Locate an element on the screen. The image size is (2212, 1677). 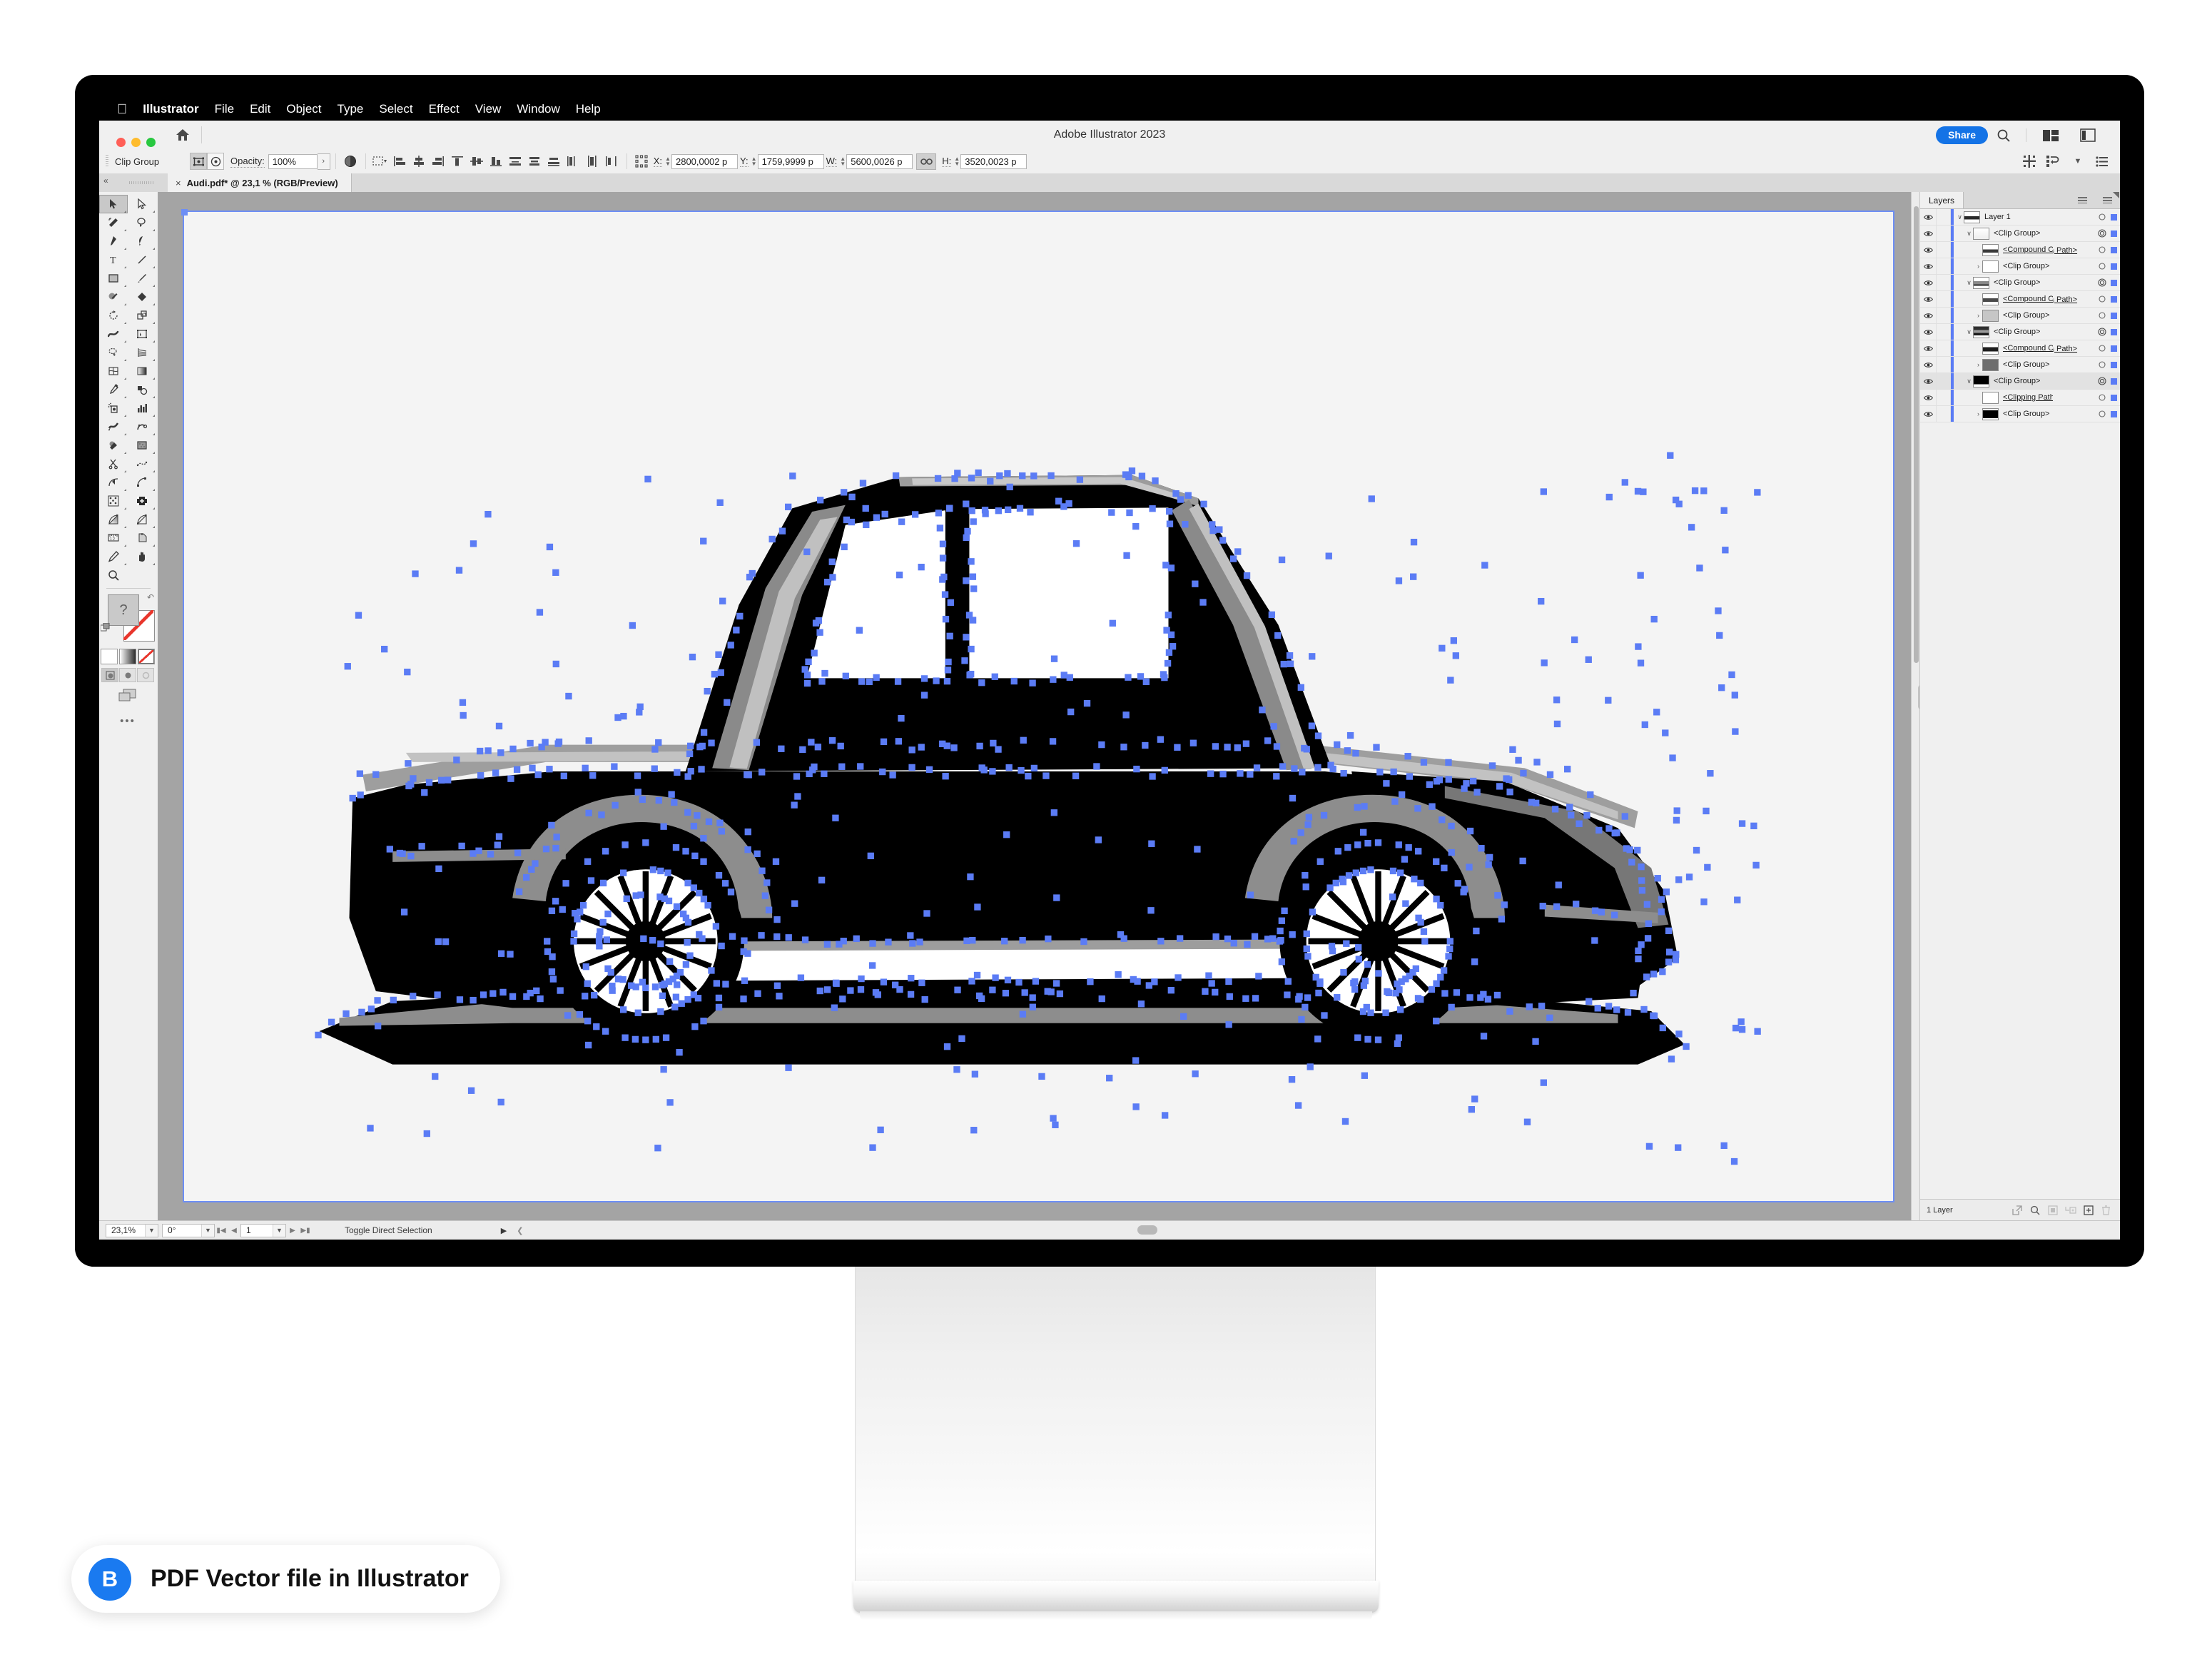
locate-object-icon is located at coordinates (2017, 1210).